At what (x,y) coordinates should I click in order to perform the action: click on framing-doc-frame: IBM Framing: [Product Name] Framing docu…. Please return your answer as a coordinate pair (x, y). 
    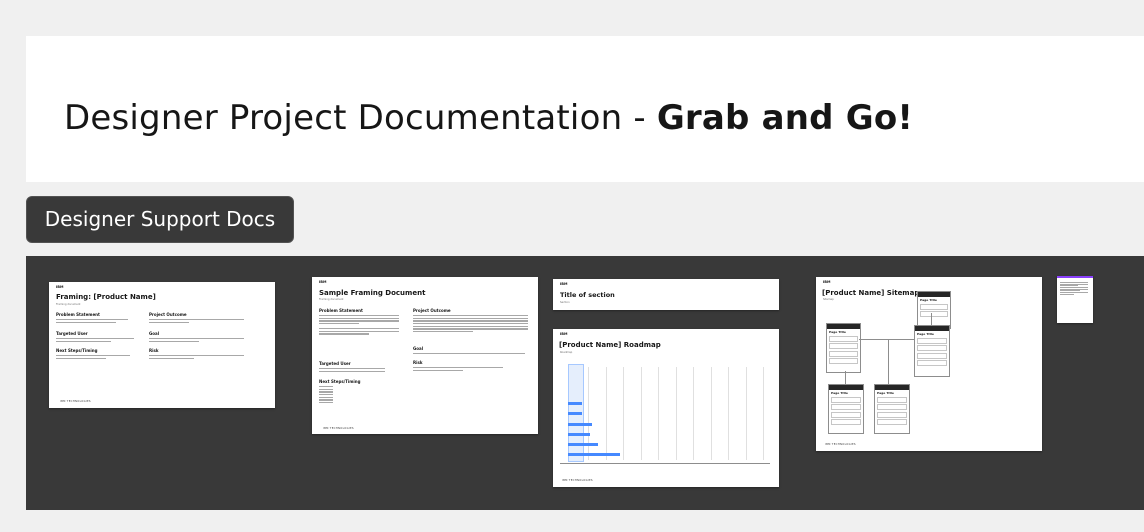
    Looking at the image, I should click on (162, 345).